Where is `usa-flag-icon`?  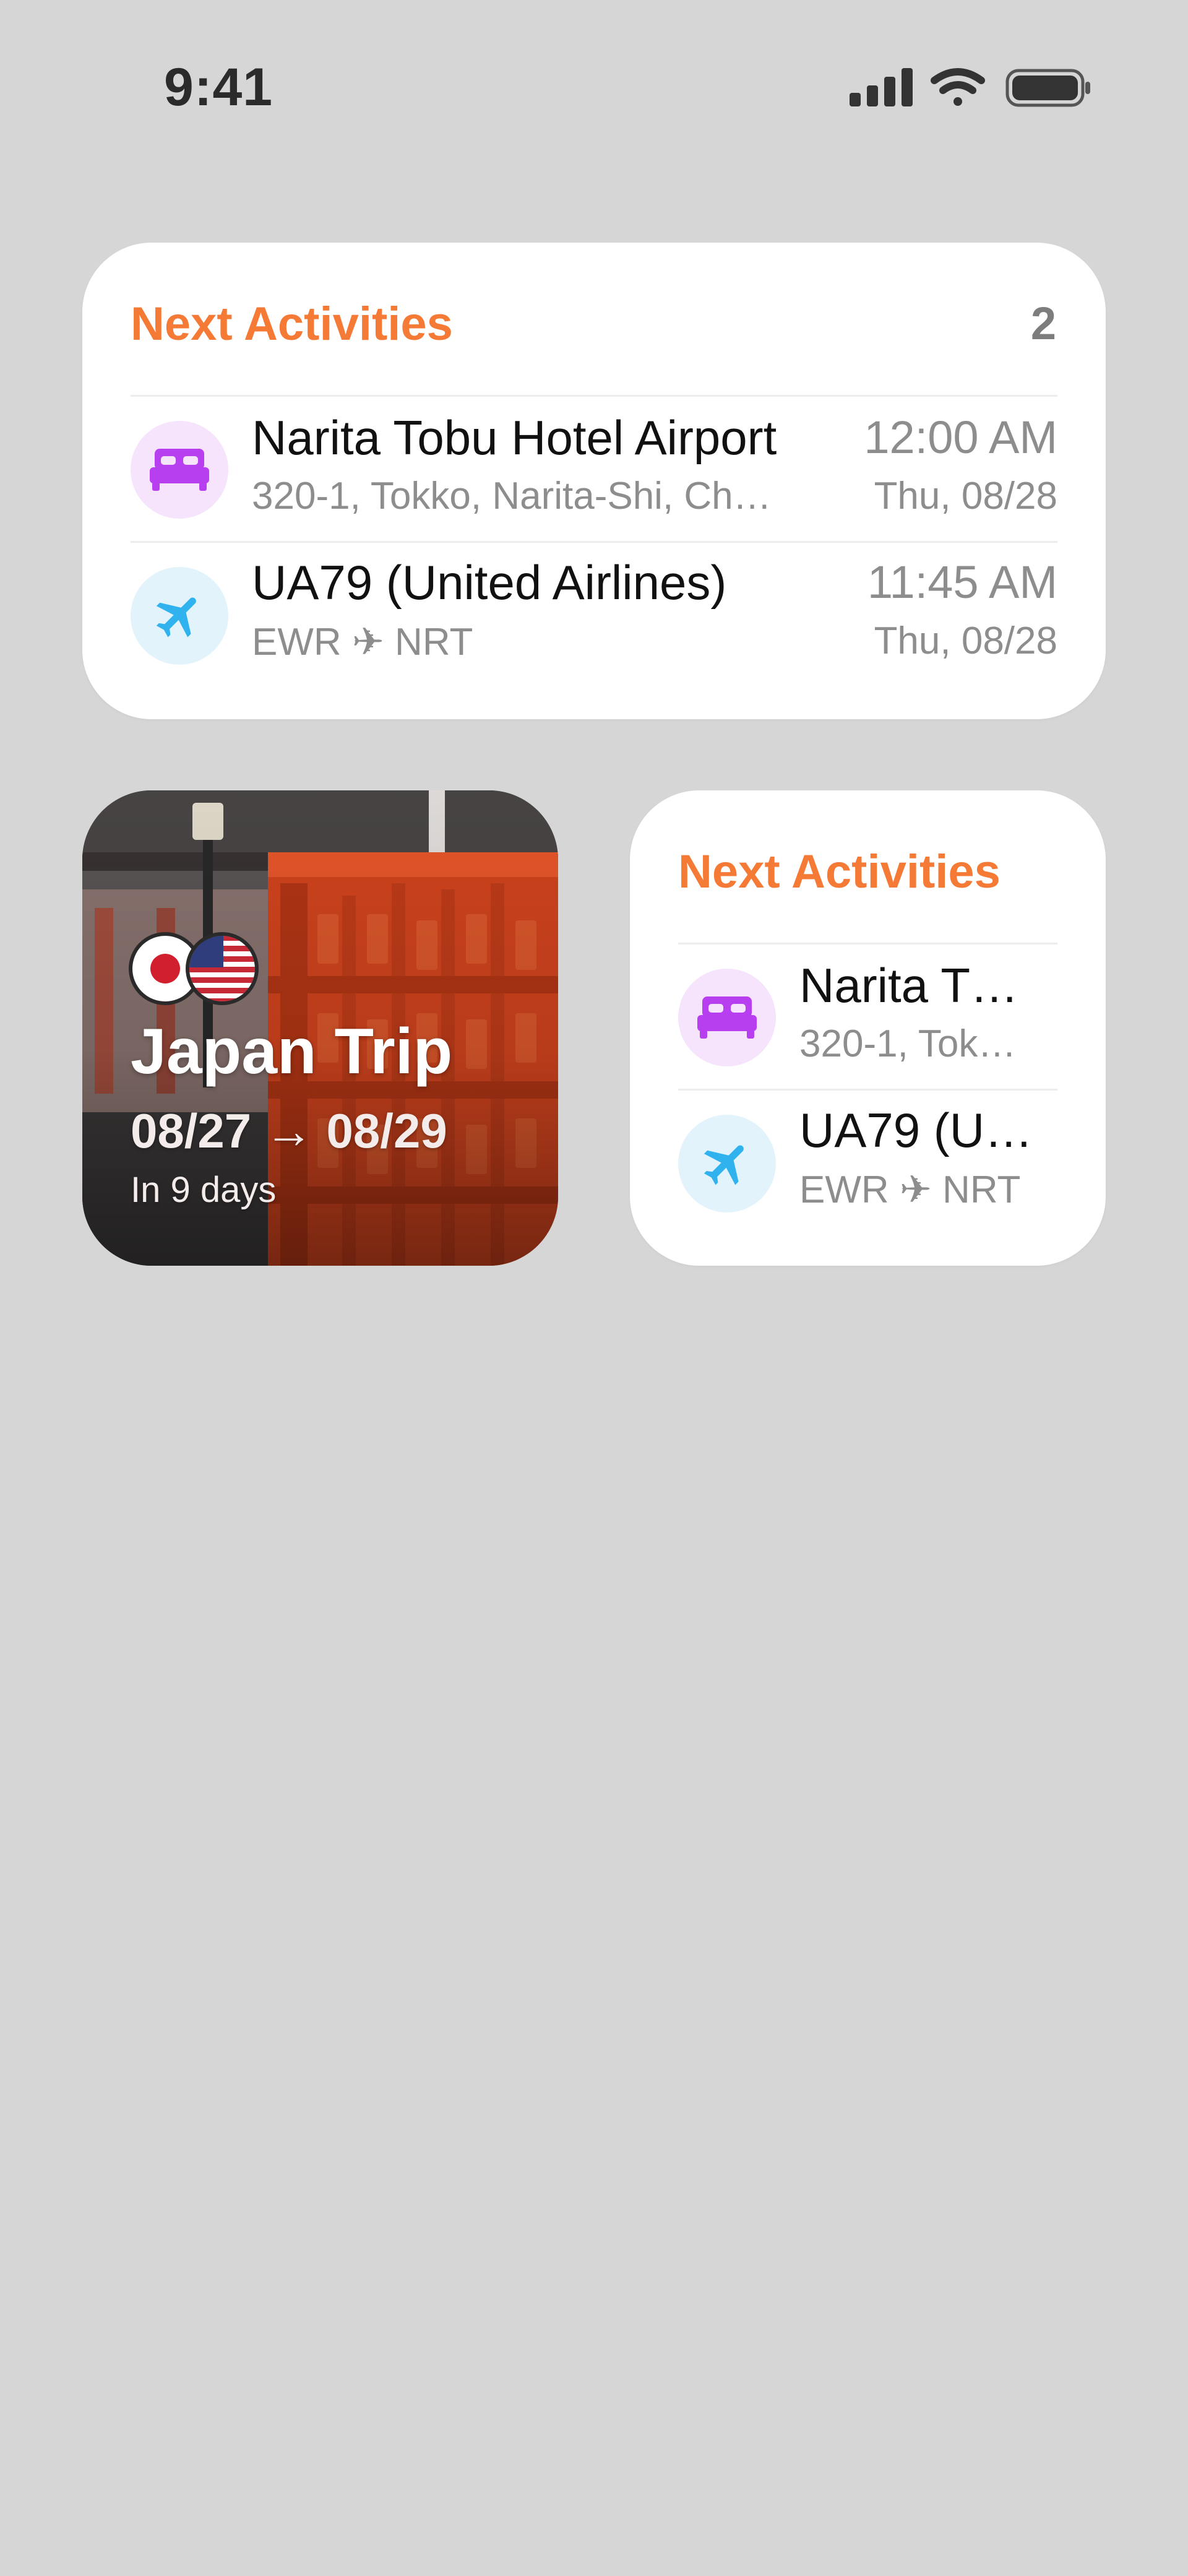
usa-flag-icon is located at coordinates (222, 968).